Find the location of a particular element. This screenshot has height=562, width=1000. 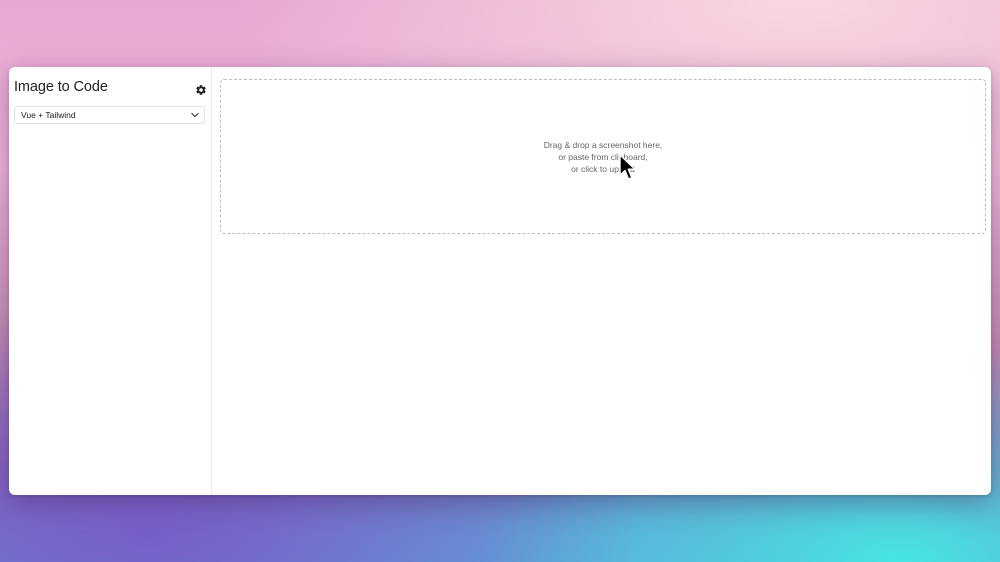

gear-icon is located at coordinates (201, 90).